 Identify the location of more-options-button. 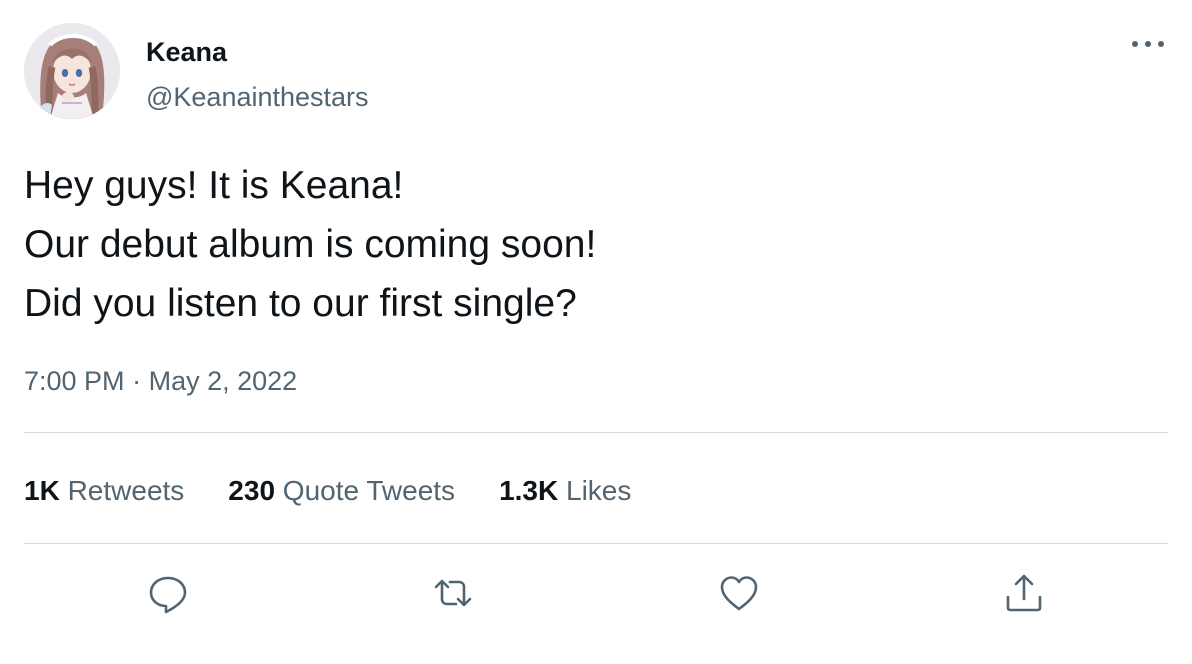
(1148, 44).